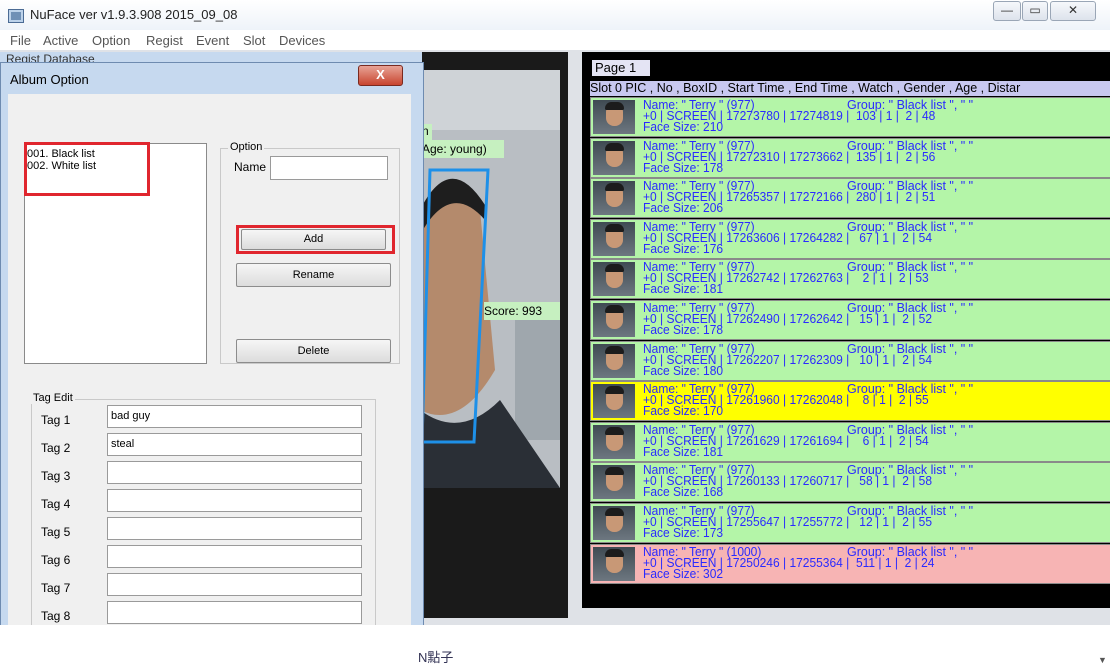  I want to click on tag1-label: Tag 1, so click(56, 420).